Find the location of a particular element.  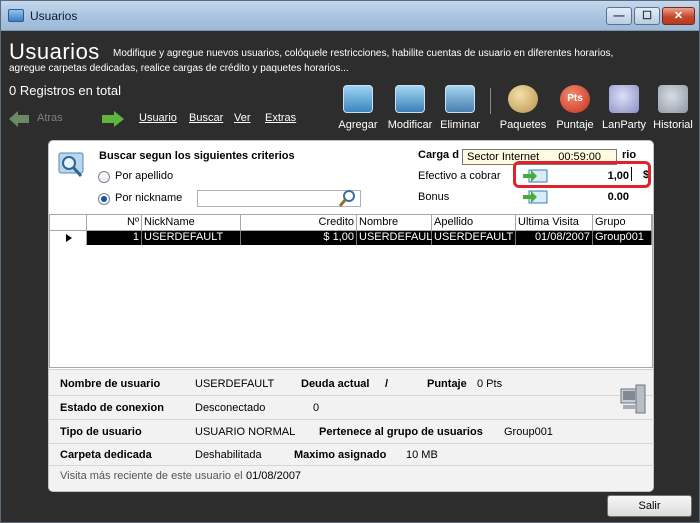

minimize-icon: — is located at coordinates (619, 16).